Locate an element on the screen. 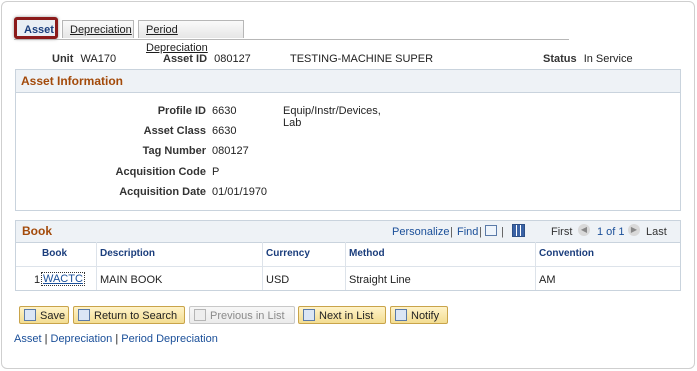 This screenshot has width=697, height=371. row-divider is located at coordinates (348, 266).